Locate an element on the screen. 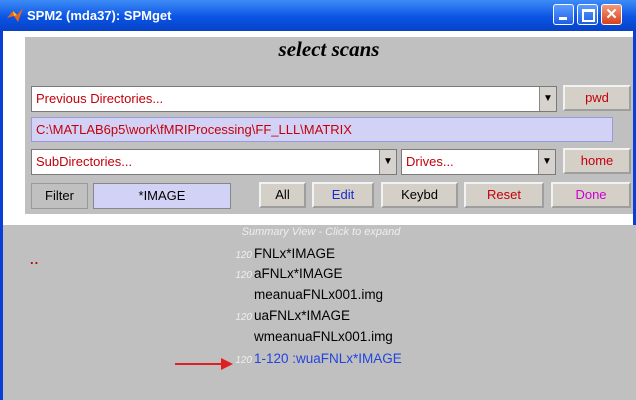 The image size is (636, 400). item-name: wmeanuaFNLx001.img is located at coordinates (323, 336).